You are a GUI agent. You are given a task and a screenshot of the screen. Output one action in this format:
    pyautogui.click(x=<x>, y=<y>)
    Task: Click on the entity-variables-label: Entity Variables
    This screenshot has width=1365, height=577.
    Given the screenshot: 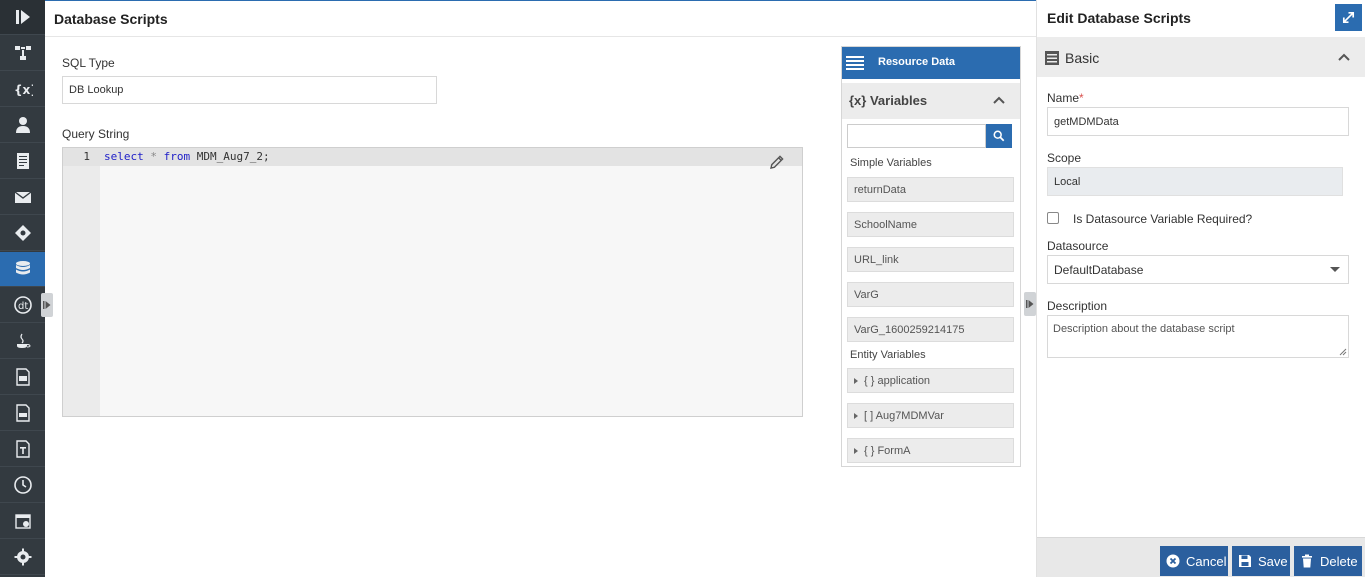 What is the action you would take?
    pyautogui.click(x=888, y=355)
    